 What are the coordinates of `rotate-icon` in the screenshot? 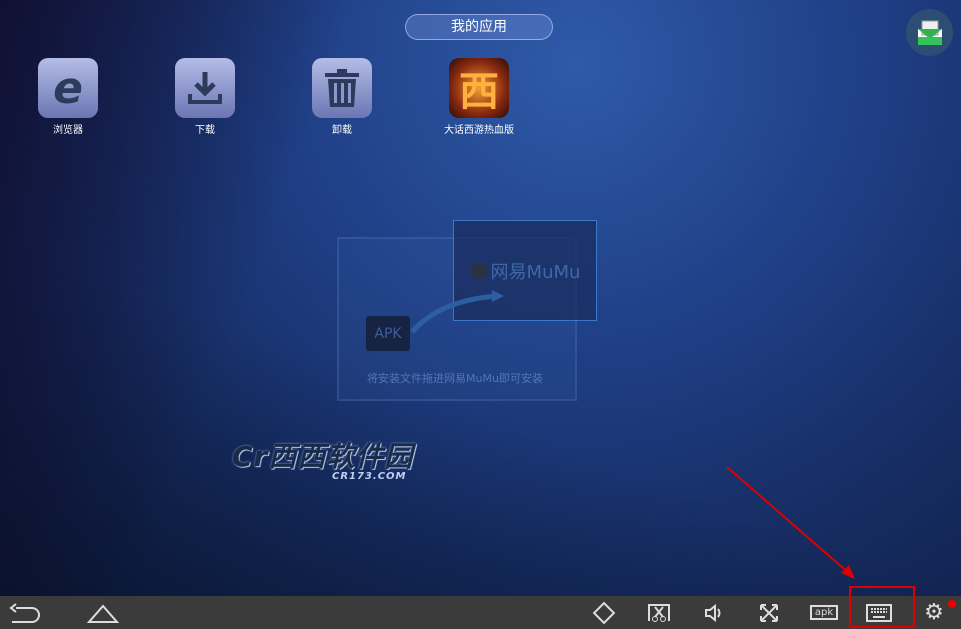 It's located at (604, 612).